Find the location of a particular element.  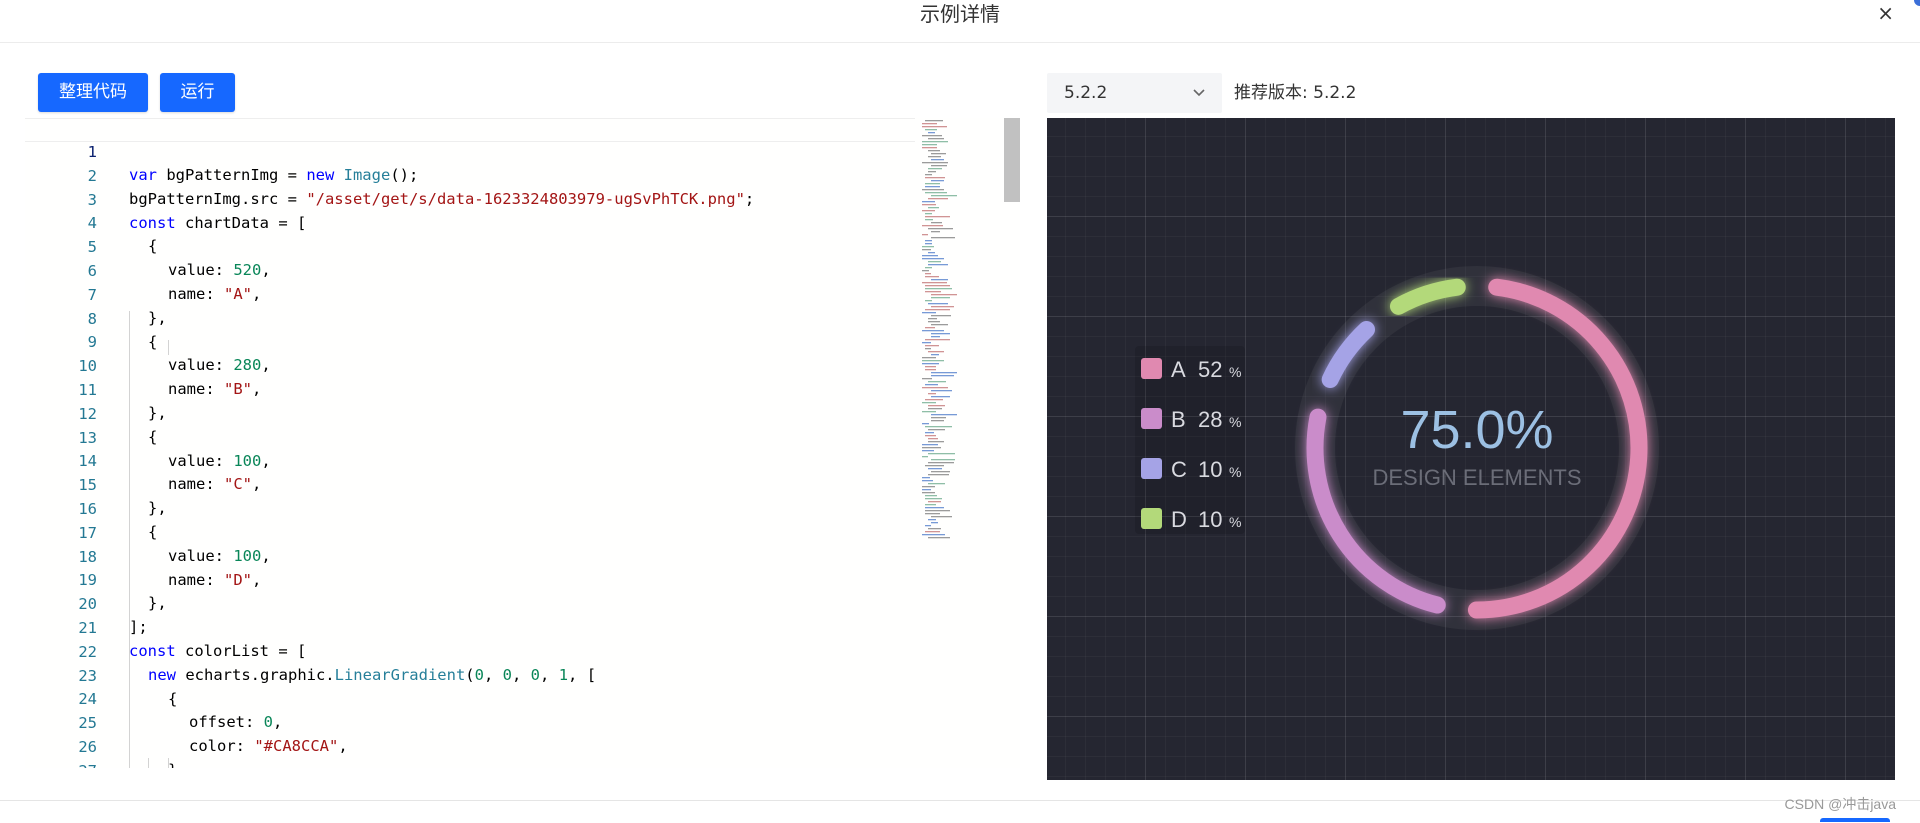

dialog-footer is located at coordinates (960, 811).